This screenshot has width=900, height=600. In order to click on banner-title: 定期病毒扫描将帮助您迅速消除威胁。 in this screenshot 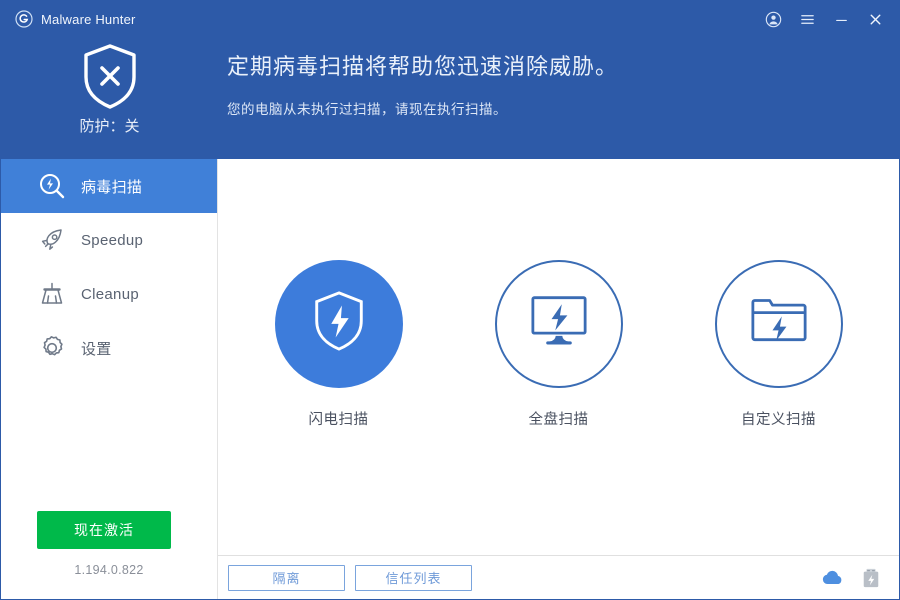, I will do `click(423, 66)`.